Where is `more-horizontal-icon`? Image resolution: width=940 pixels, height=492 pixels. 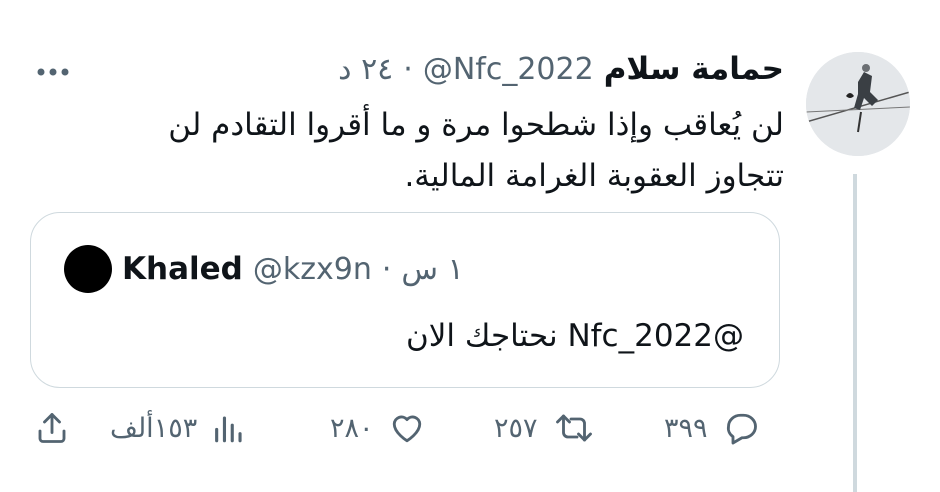 more-horizontal-icon is located at coordinates (53, 72).